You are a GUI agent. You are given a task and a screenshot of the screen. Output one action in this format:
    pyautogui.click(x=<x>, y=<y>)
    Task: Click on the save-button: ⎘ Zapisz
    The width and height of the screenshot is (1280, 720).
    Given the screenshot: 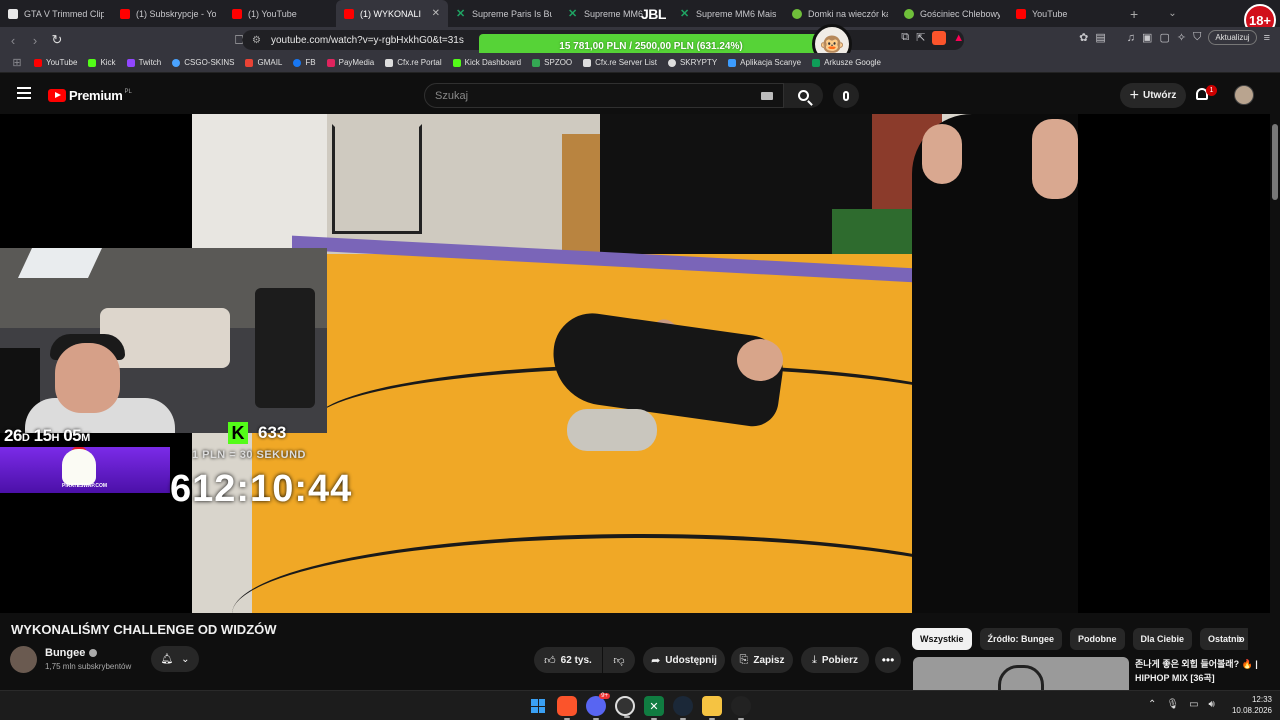 What is the action you would take?
    pyautogui.click(x=762, y=660)
    